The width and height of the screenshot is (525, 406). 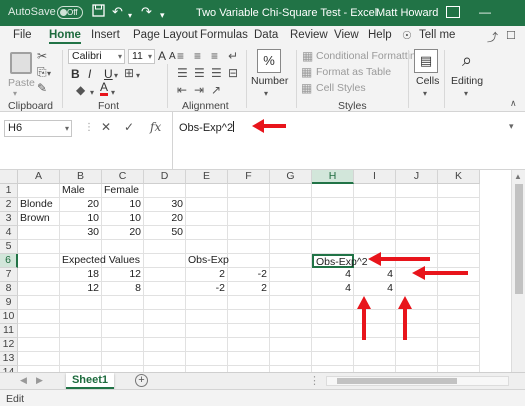 What do you see at coordinates (291, 177) in the screenshot?
I see `column-header-g: G` at bounding box center [291, 177].